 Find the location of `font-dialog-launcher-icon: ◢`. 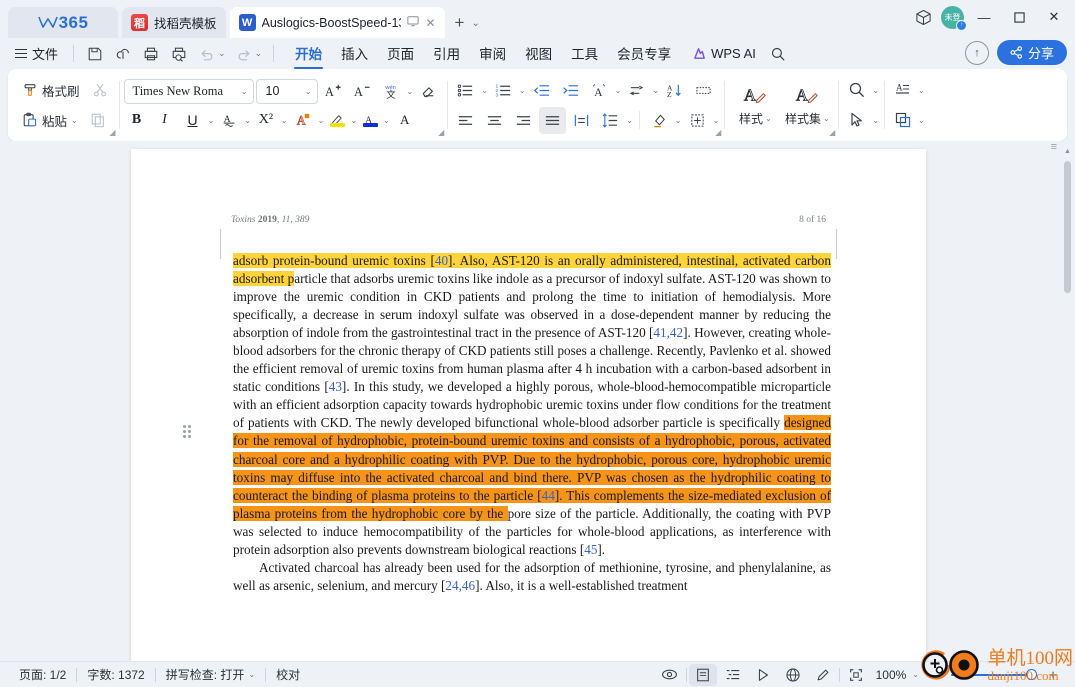

font-dialog-launcher-icon: ◢ is located at coordinates (441, 132).